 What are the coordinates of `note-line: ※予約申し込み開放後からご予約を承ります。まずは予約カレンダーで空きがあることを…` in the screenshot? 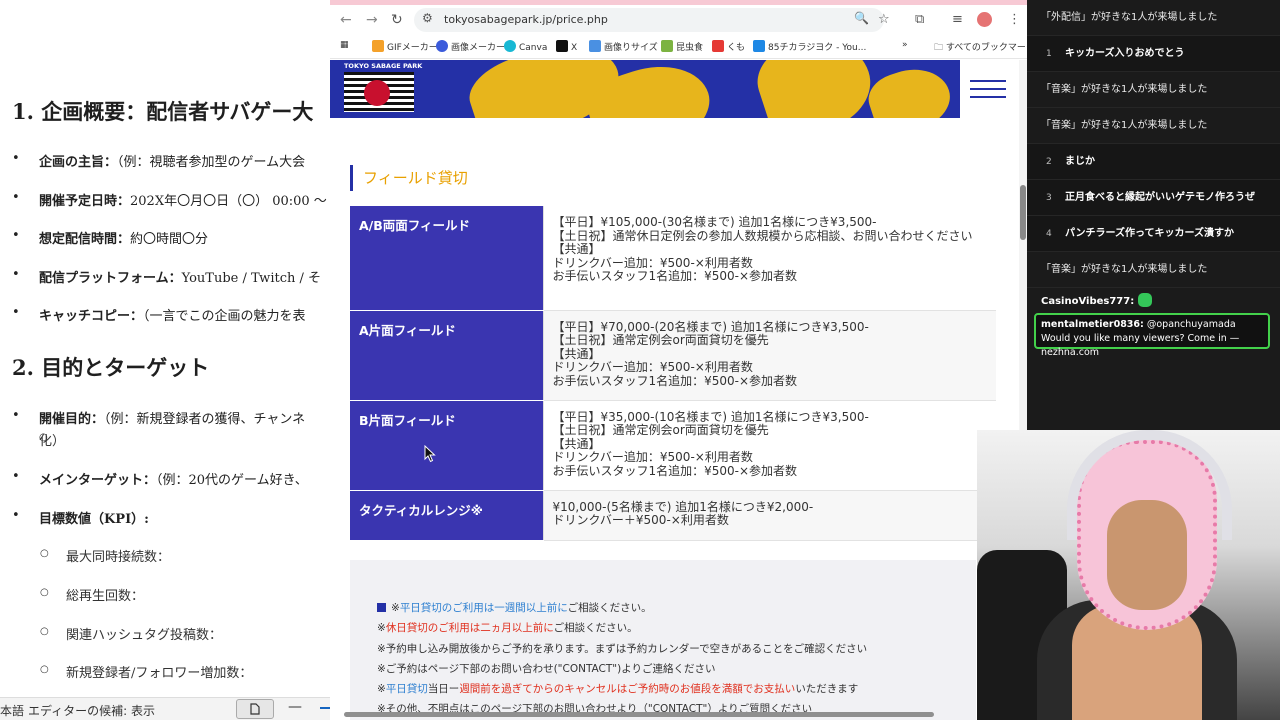 It's located at (622, 648).